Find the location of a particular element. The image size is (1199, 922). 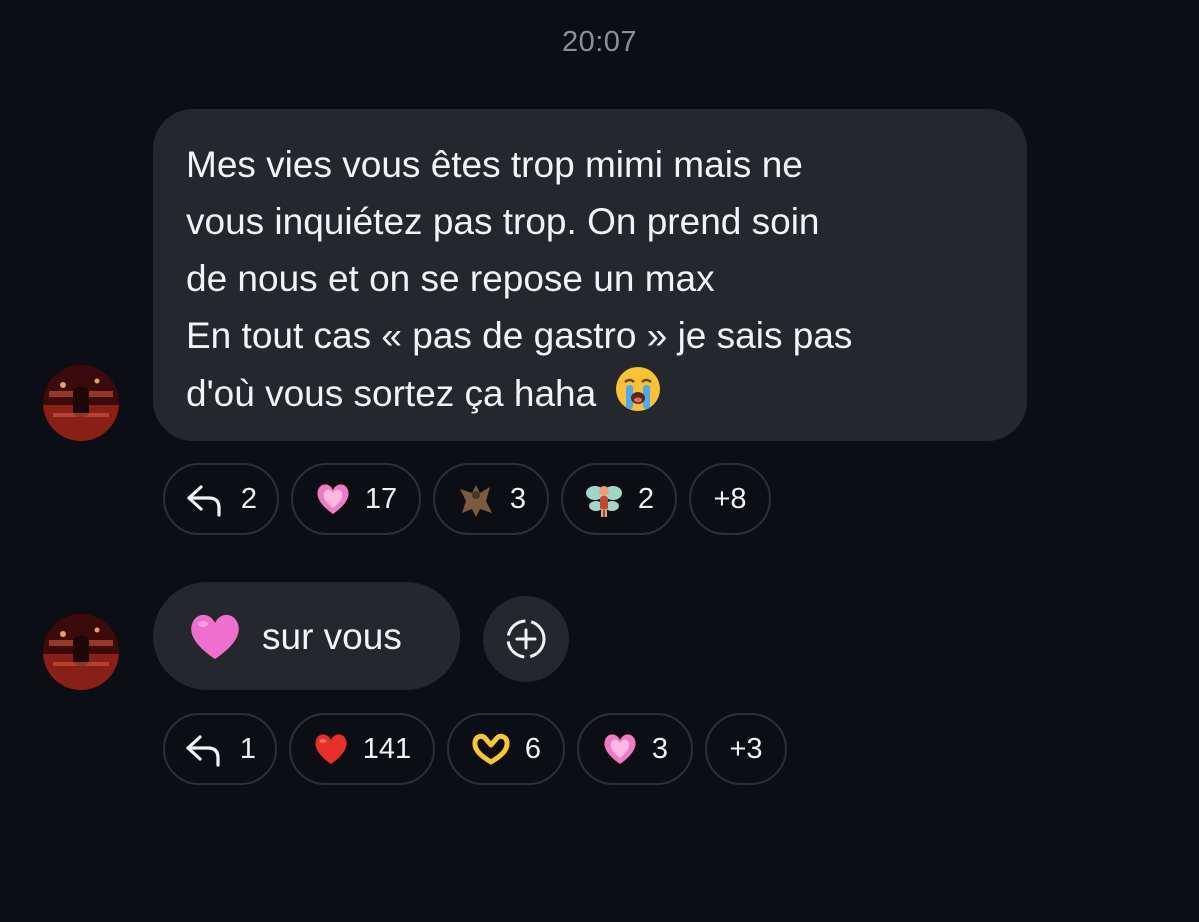

reaction-chip: 17 is located at coordinates (356, 499).